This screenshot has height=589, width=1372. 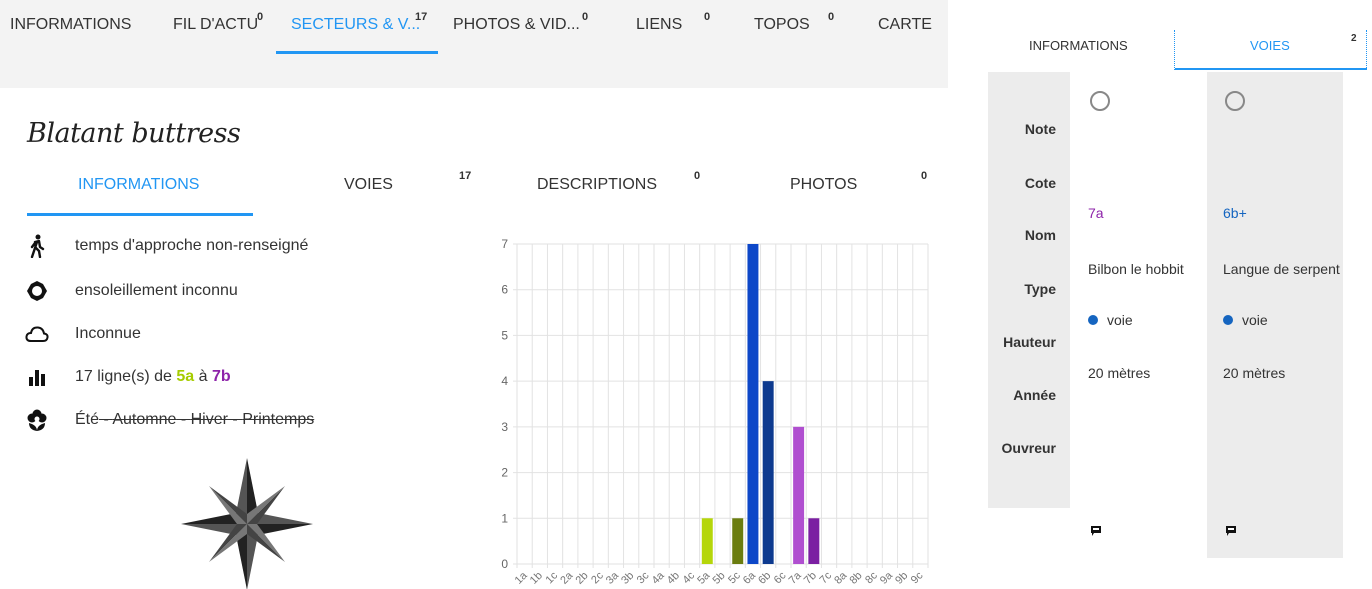 I want to click on bar-5a, so click(x=707, y=541).